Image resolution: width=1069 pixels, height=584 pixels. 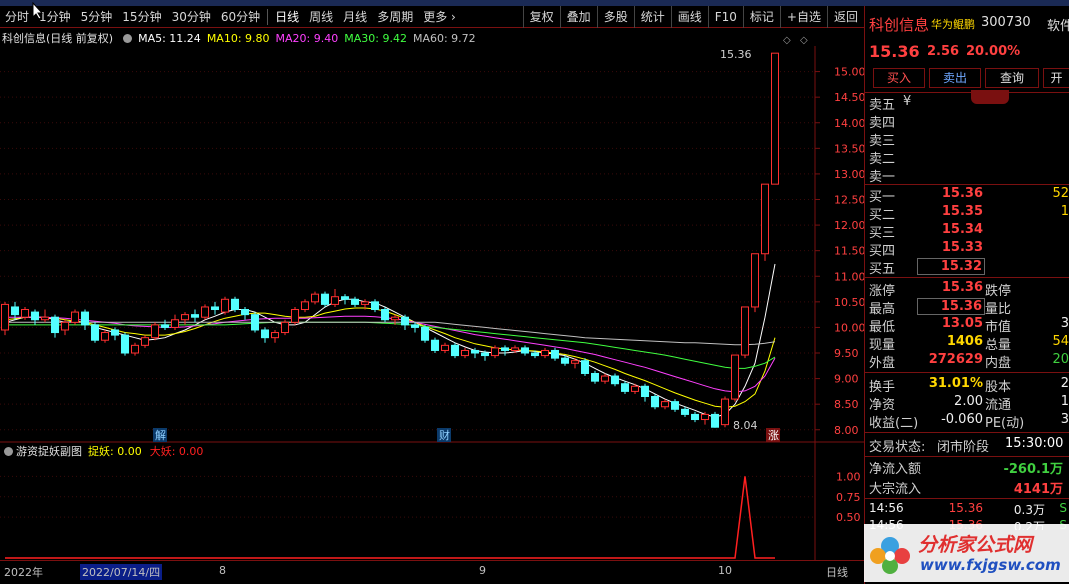 I want to click on current-volume-value: 1406, so click(x=964, y=341).